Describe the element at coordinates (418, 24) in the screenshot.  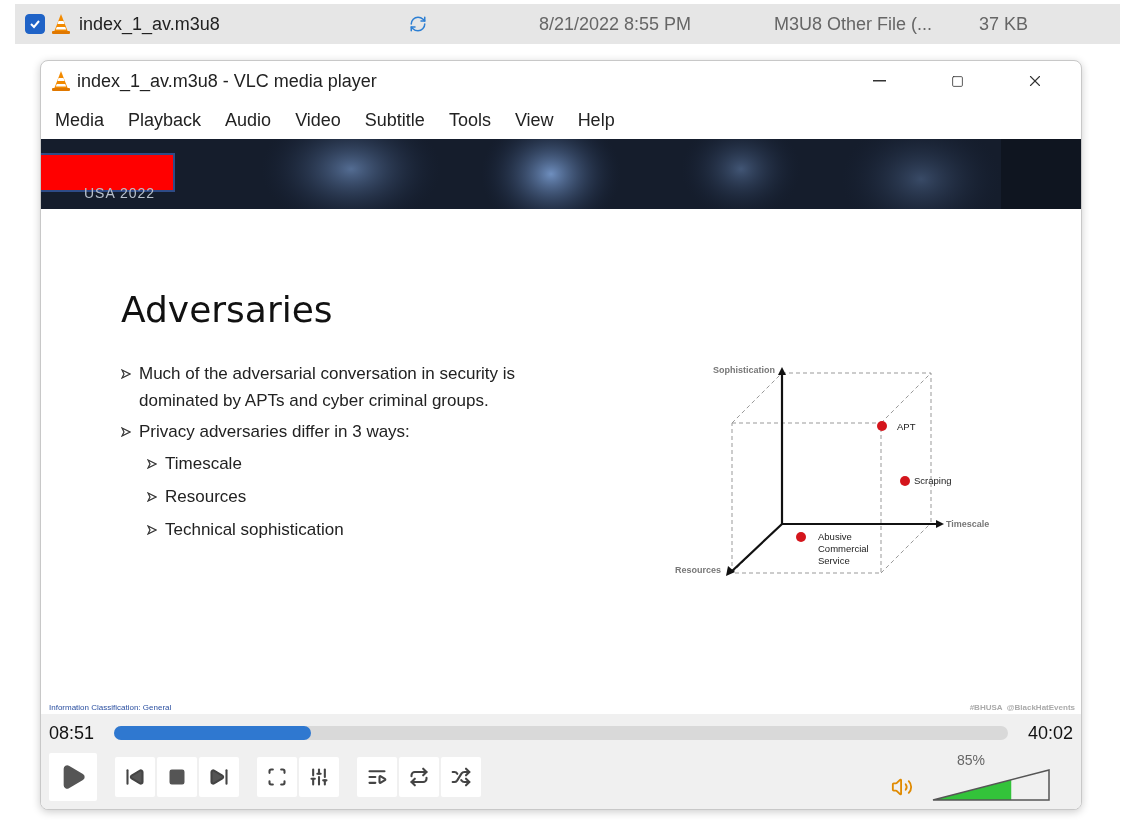
I see `sync-icon` at that location.